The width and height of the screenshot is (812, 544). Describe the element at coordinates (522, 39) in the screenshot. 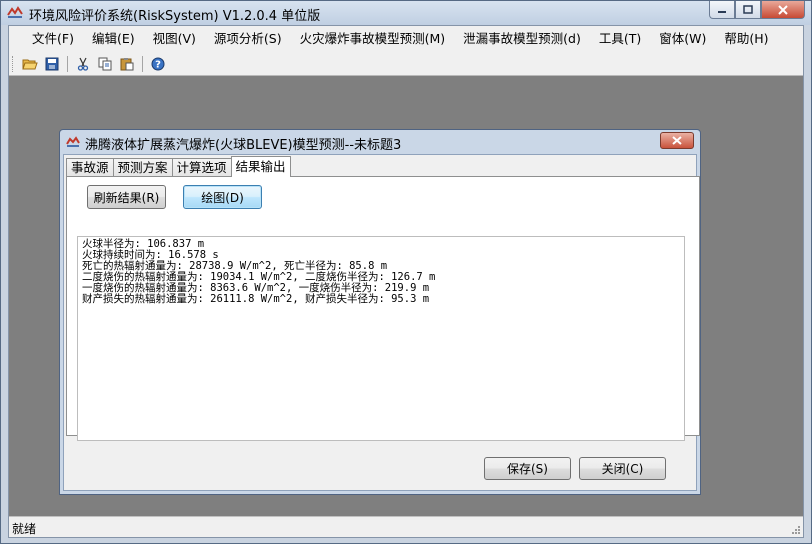

I see `menu-leak-prediction: 泄漏事故模型预测(d)` at that location.